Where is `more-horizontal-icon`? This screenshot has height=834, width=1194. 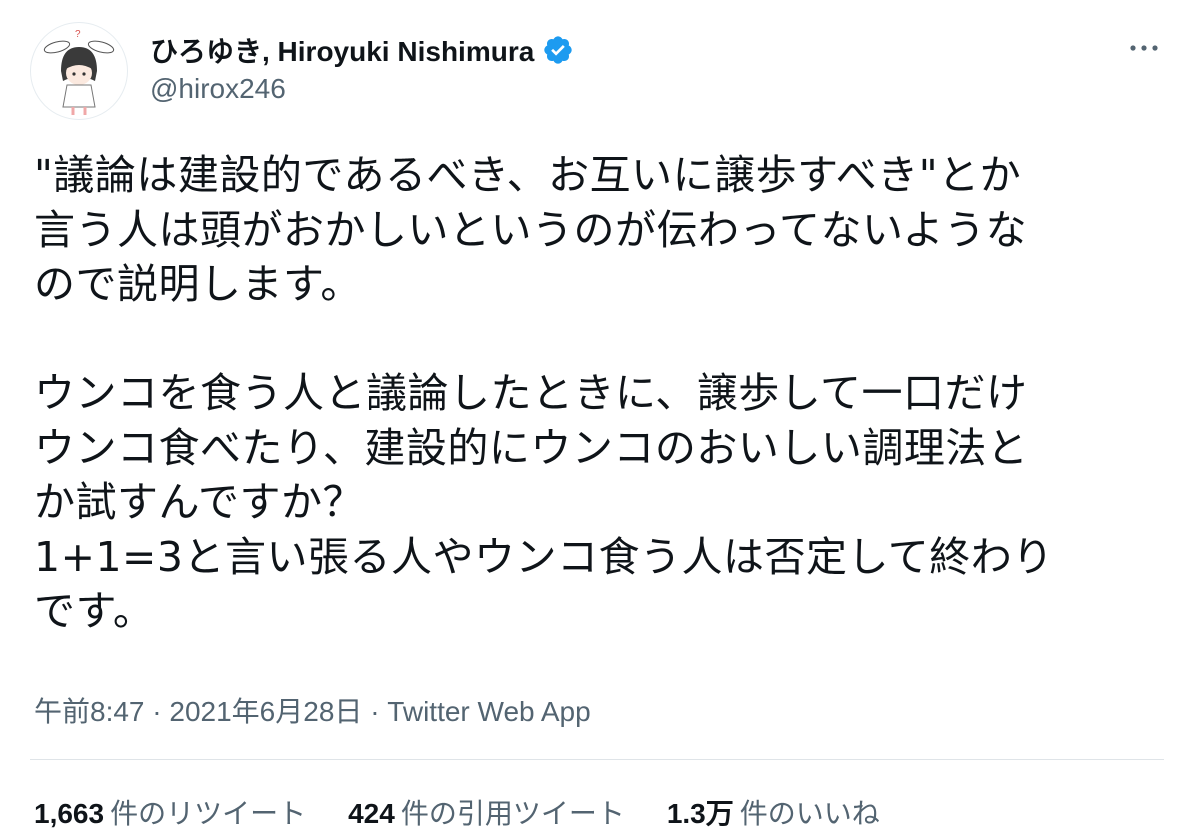
more-horizontal-icon is located at coordinates (1144, 48).